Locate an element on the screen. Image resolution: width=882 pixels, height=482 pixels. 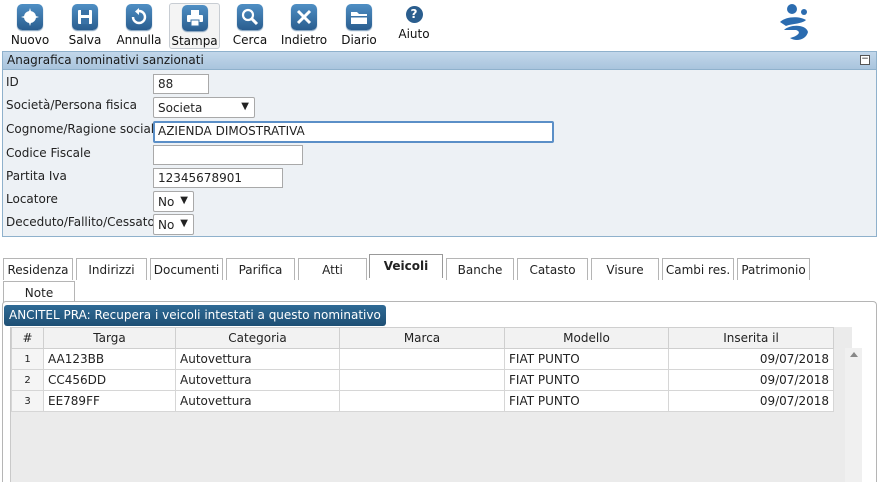
locatore-value: No is located at coordinates (166, 202).